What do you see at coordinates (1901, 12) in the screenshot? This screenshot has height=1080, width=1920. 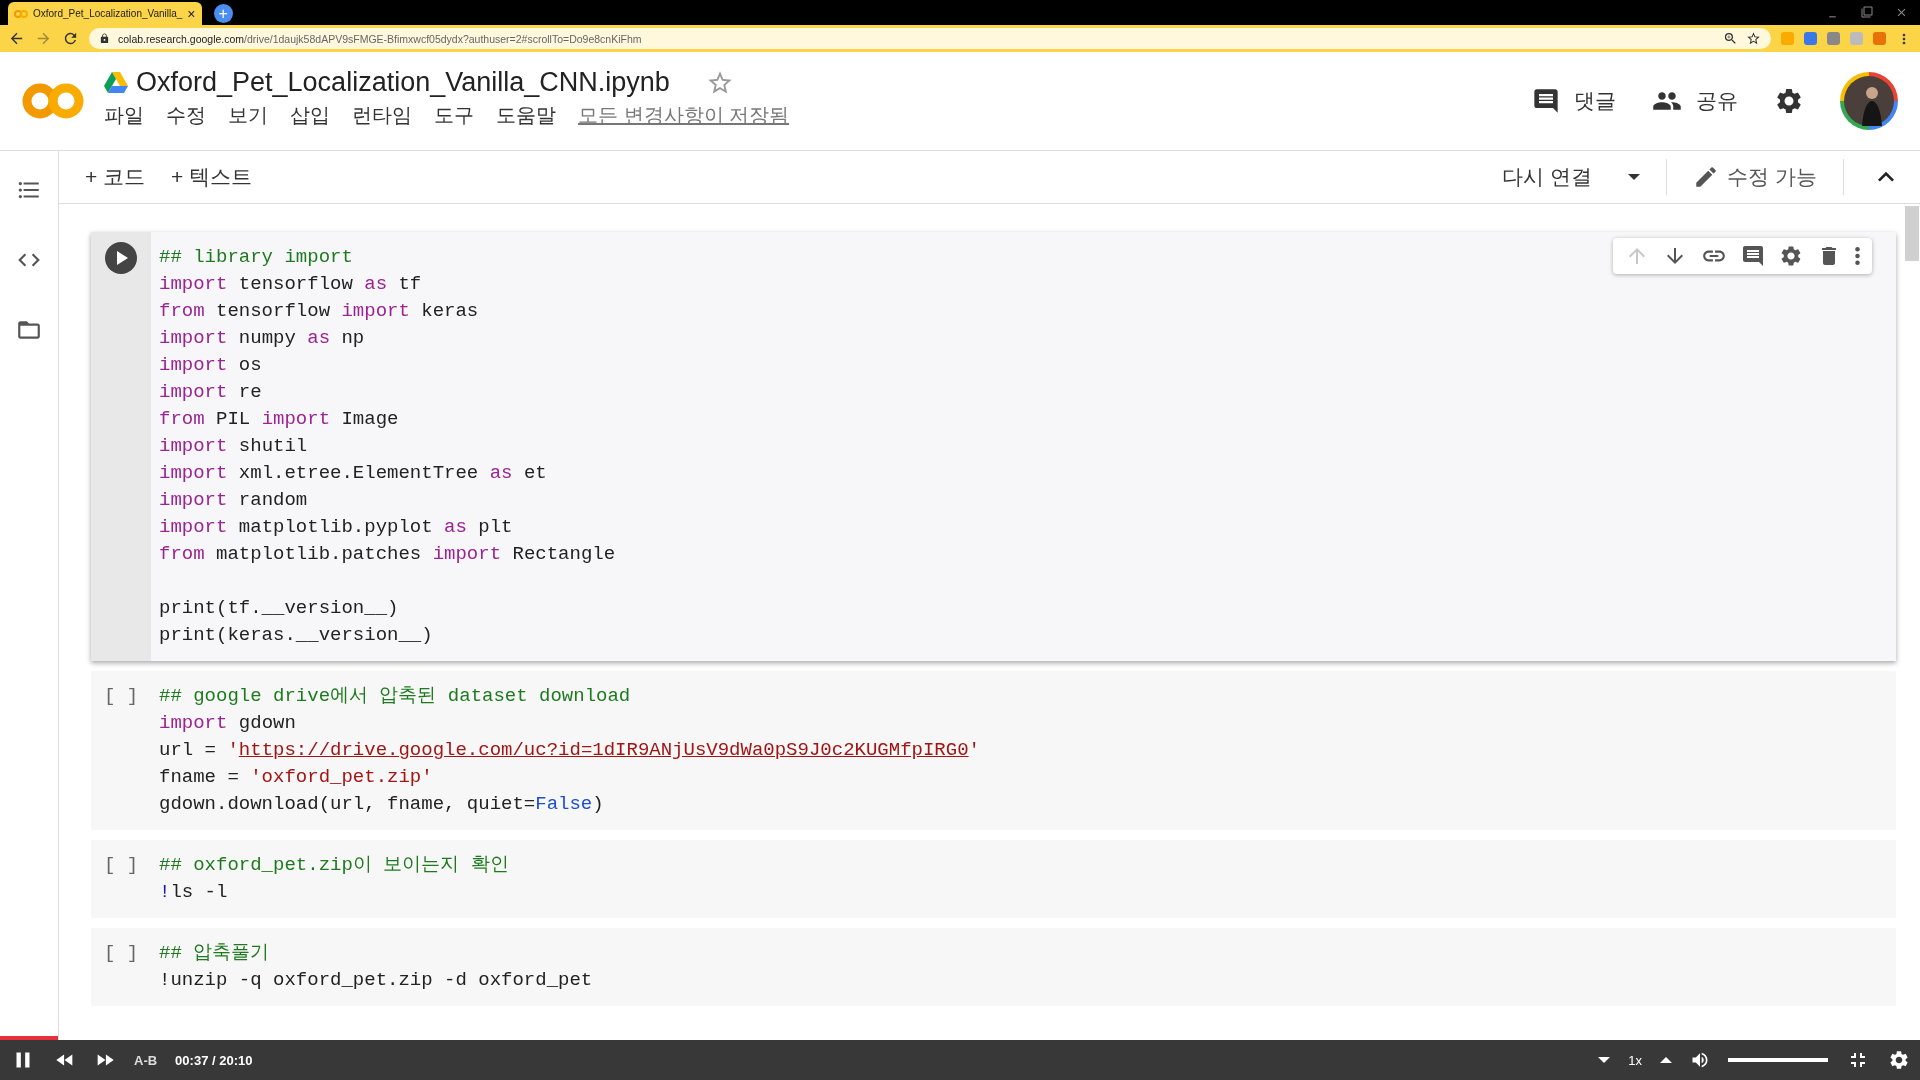 I see `close-icon` at bounding box center [1901, 12].